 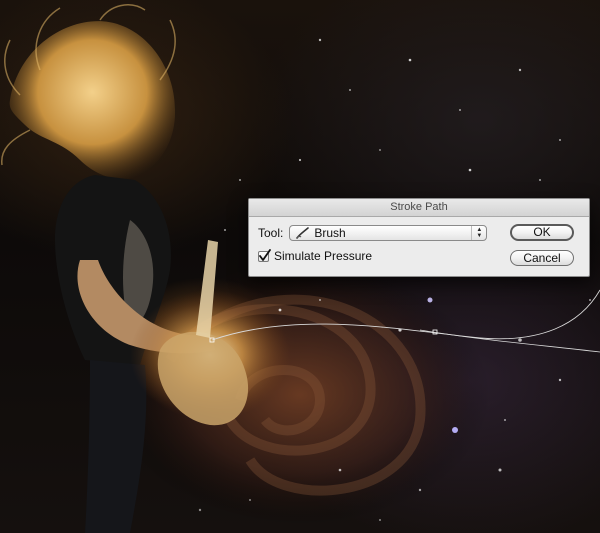 What do you see at coordinates (330, 233) in the screenshot?
I see `tool-select-value: Brush` at bounding box center [330, 233].